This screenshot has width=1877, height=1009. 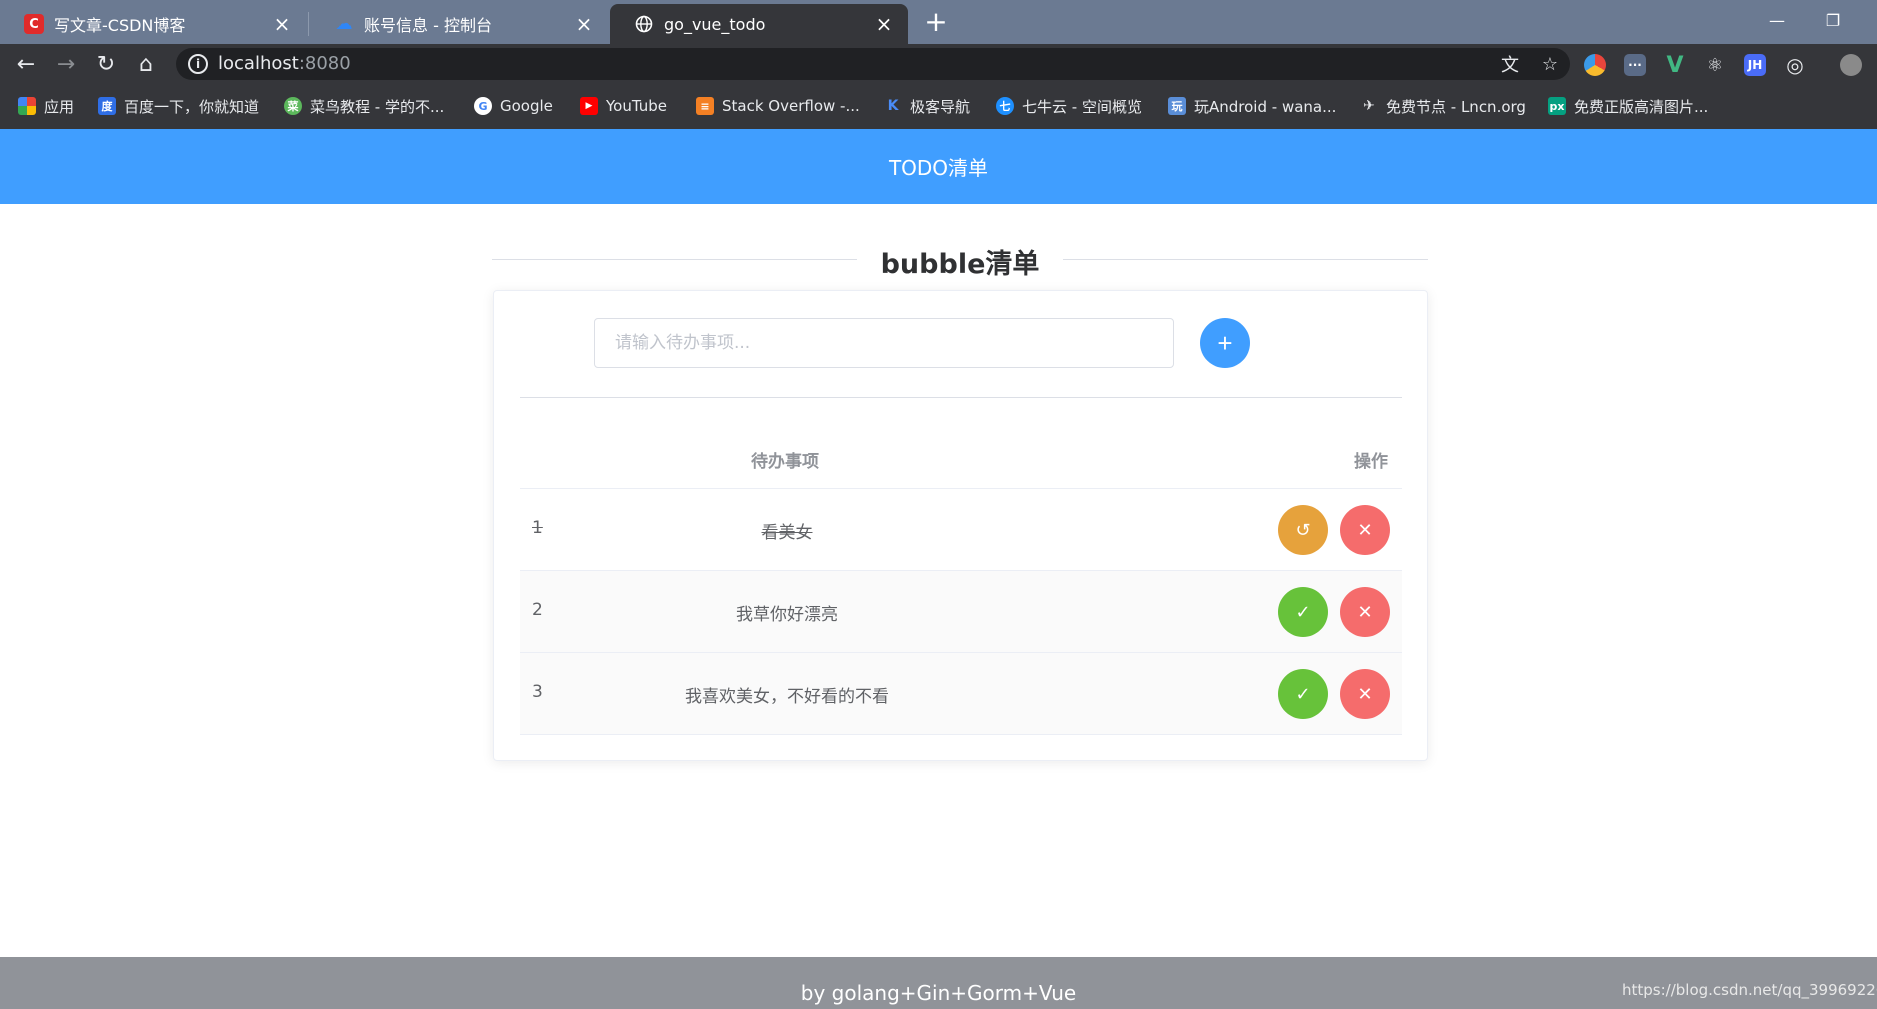 I want to click on apps-grid-icon, so click(x=27, y=106).